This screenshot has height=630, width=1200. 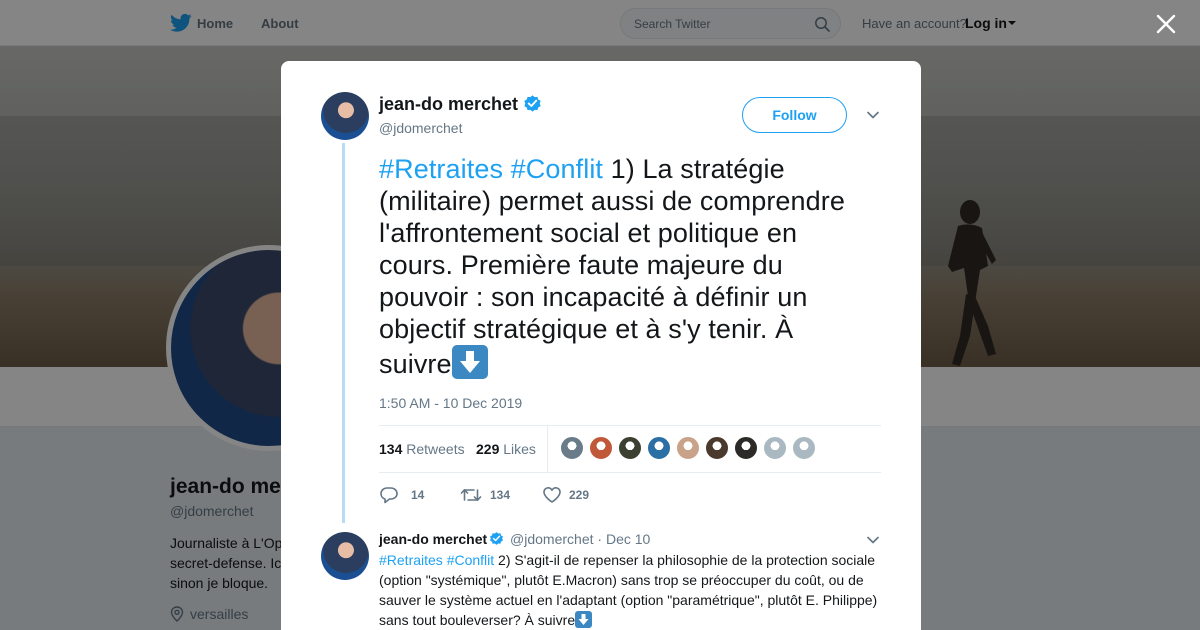 I want to click on reply-button: 14, so click(x=404, y=495).